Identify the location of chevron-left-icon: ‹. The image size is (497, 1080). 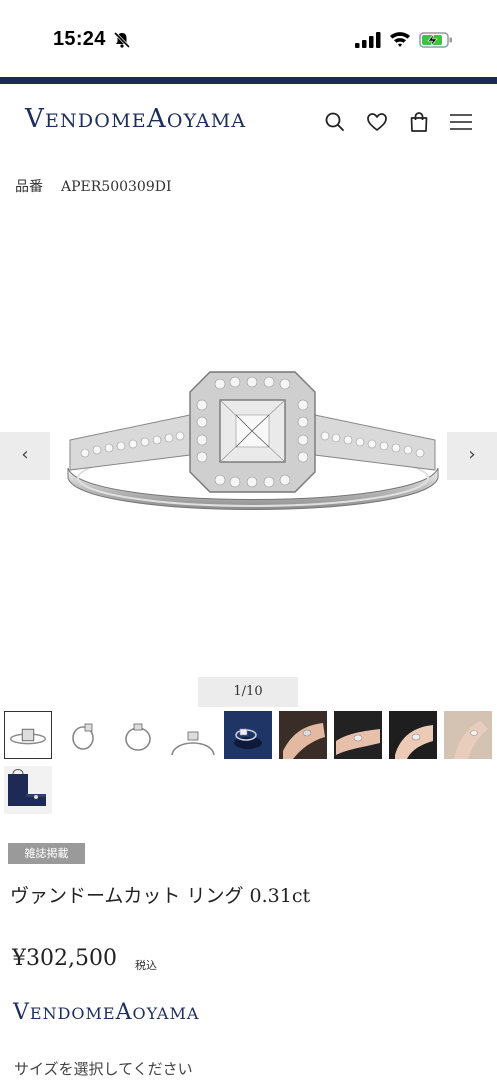
(25, 454).